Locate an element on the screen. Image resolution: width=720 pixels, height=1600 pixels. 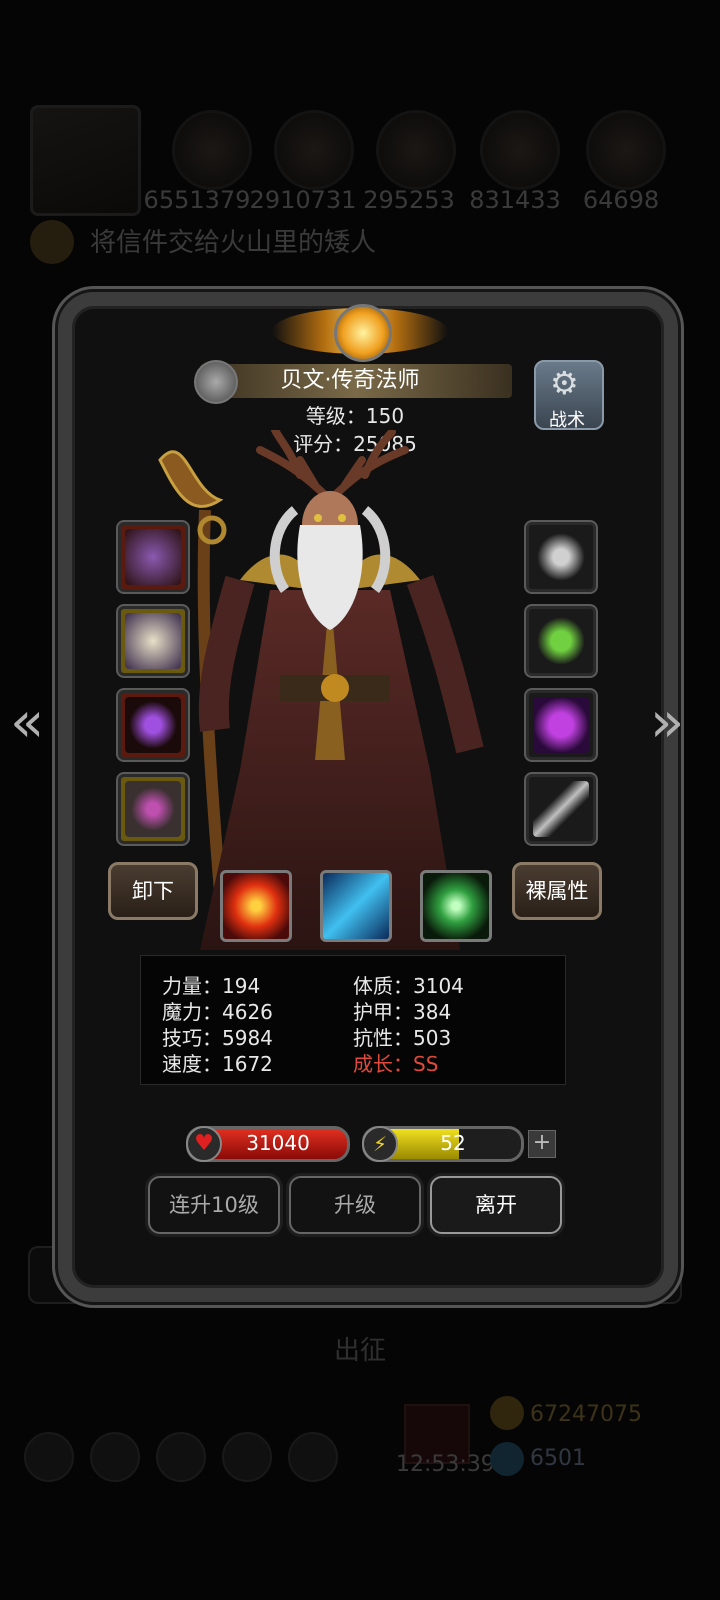
gold-value: 67247075 is located at coordinates (586, 1414).